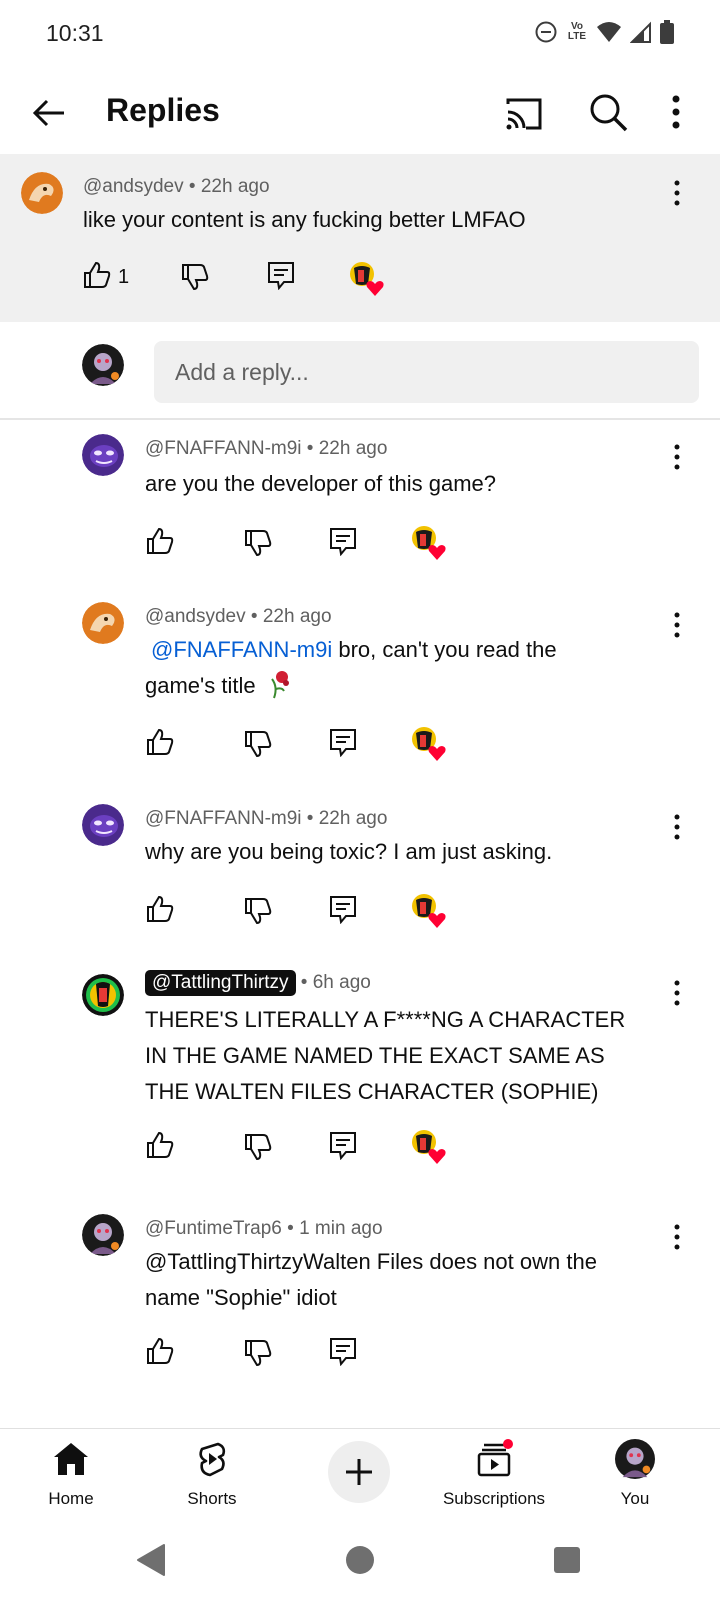  I want to click on nav-you-label: You, so click(635, 1498).